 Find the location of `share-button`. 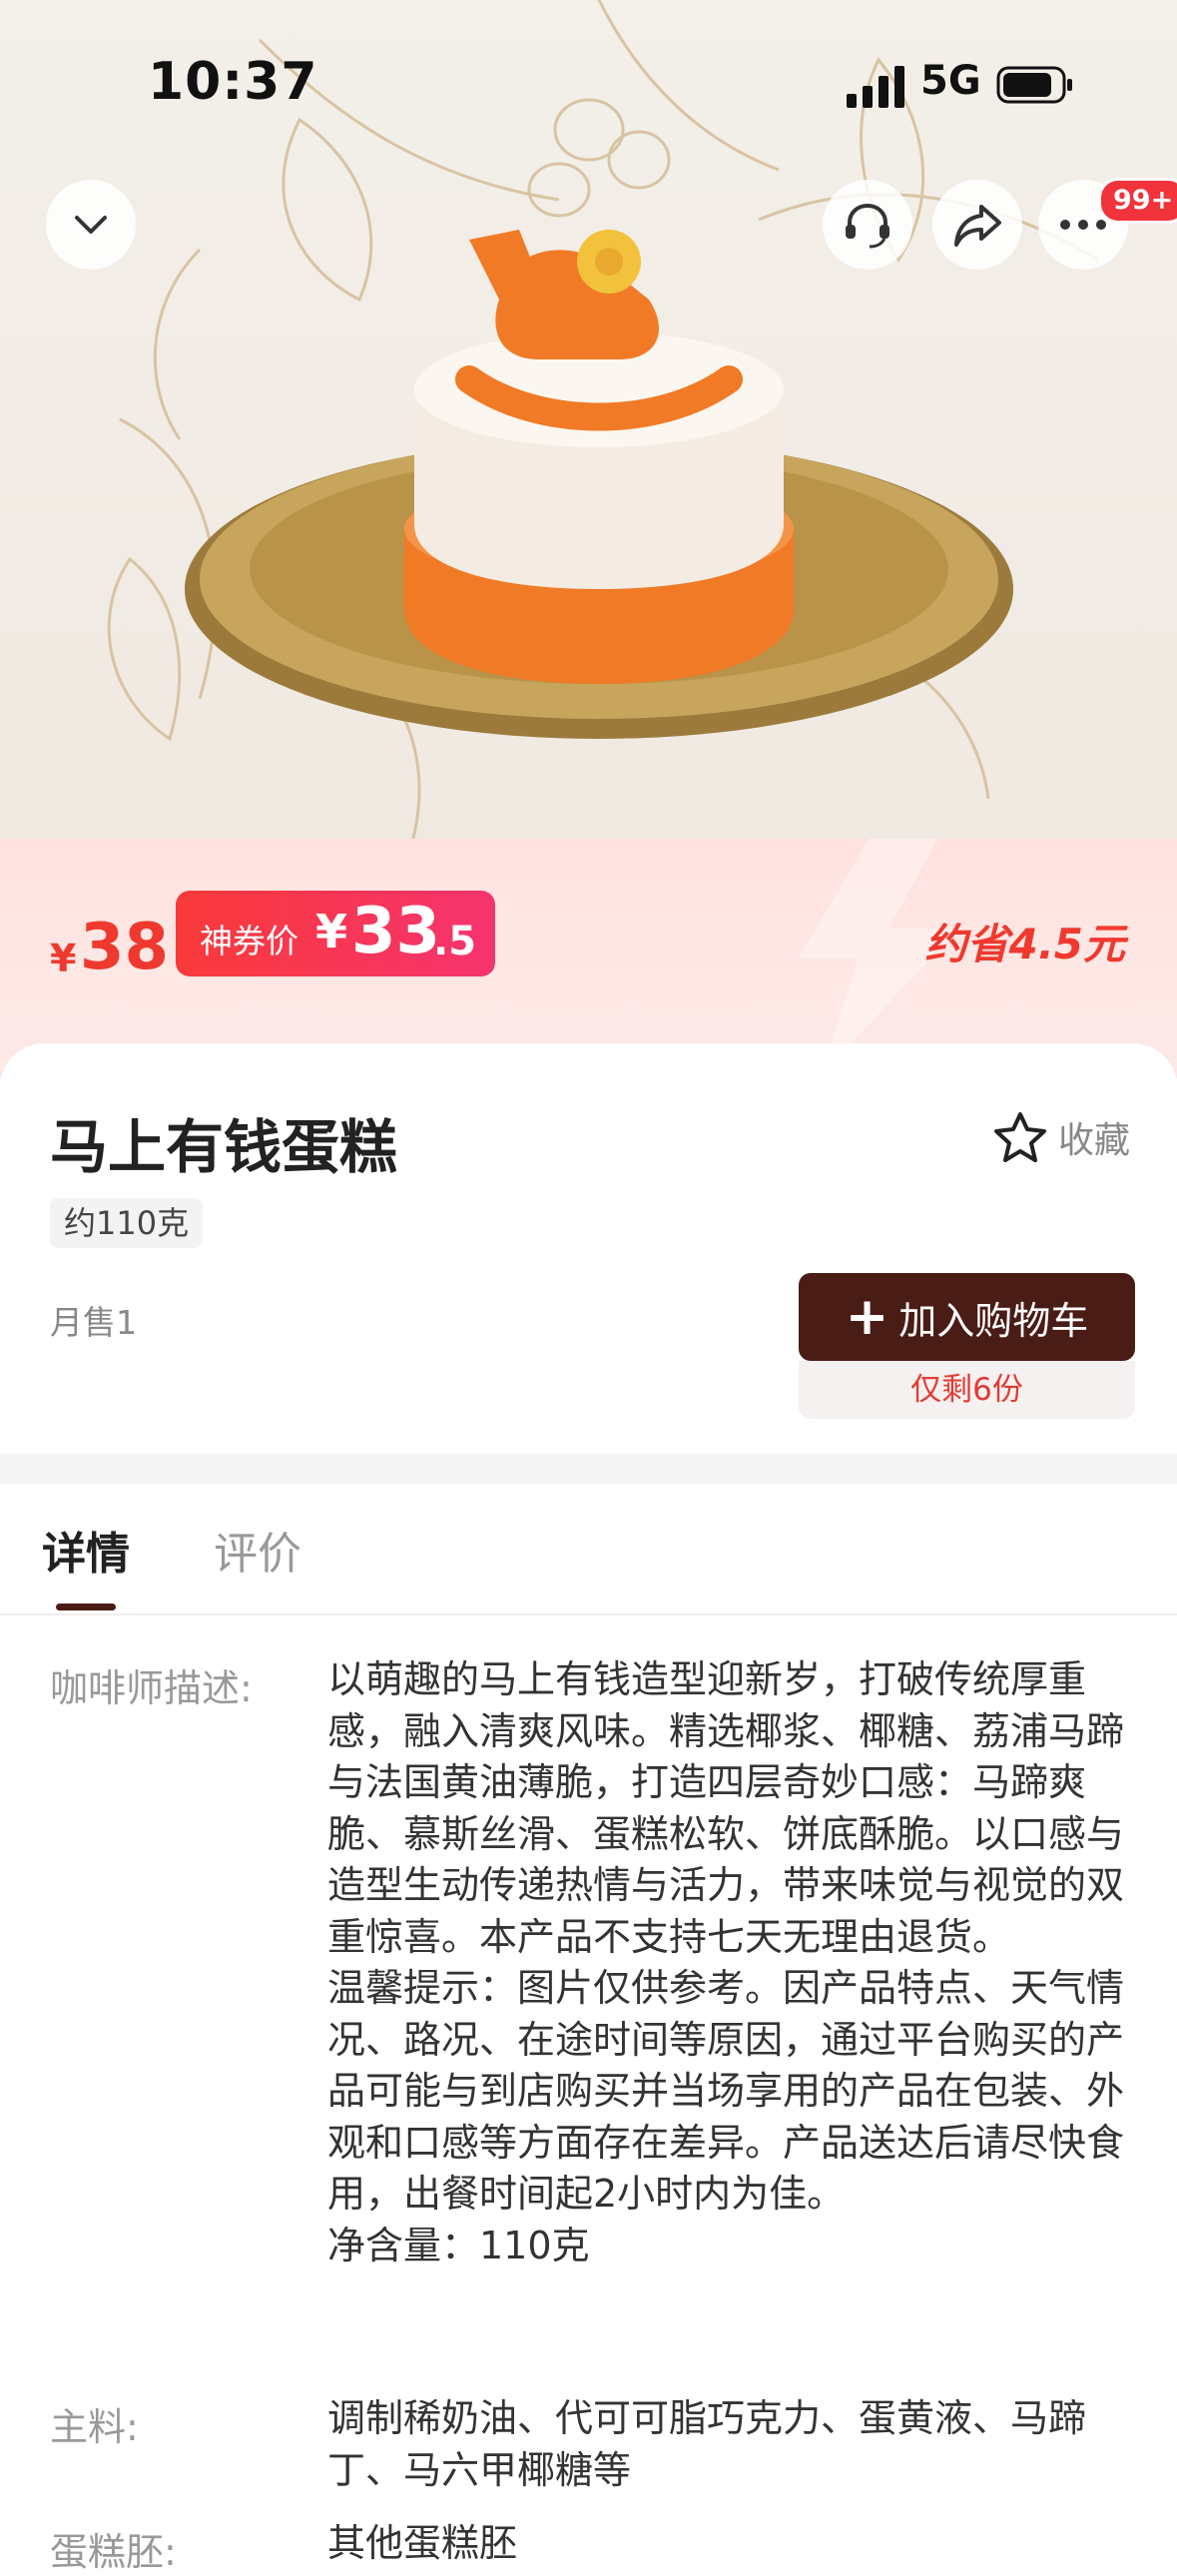

share-button is located at coordinates (977, 225).